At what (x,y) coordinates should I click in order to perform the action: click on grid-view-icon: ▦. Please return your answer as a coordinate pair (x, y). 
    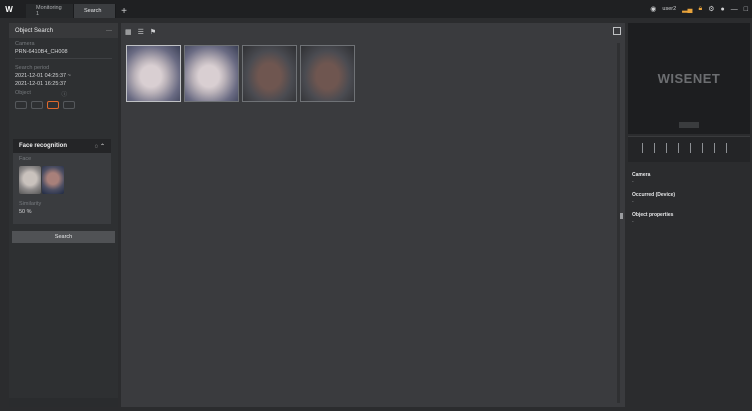
    Looking at the image, I should click on (128, 32).